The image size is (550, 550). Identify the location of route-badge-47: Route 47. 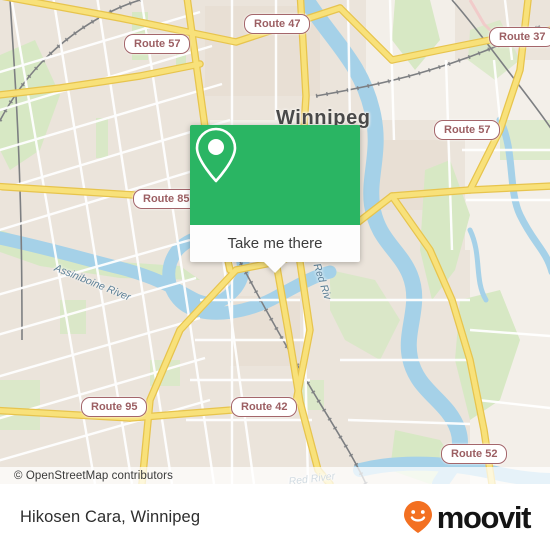
(277, 24).